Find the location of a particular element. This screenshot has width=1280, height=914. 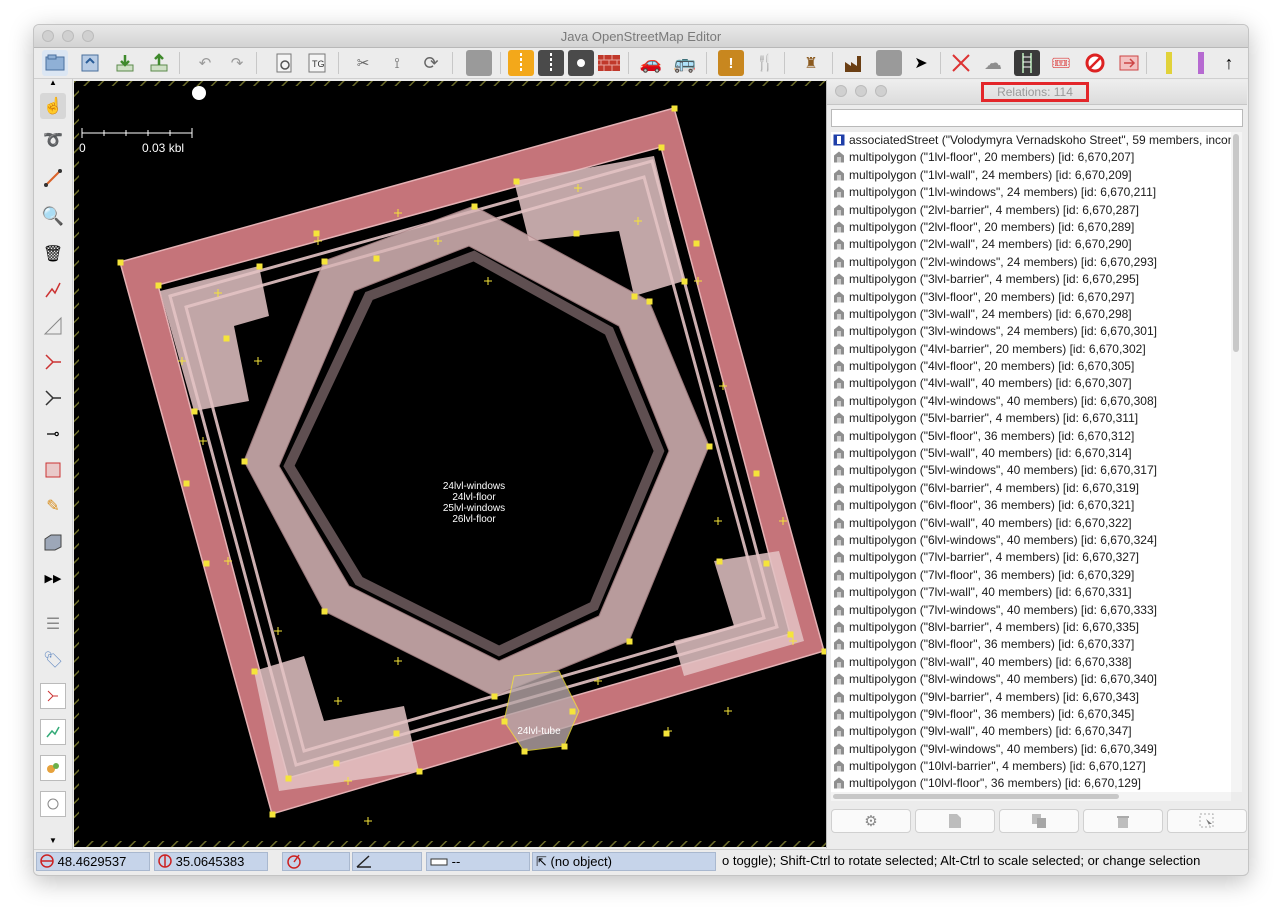

preset-road-icon is located at coordinates (551, 63).